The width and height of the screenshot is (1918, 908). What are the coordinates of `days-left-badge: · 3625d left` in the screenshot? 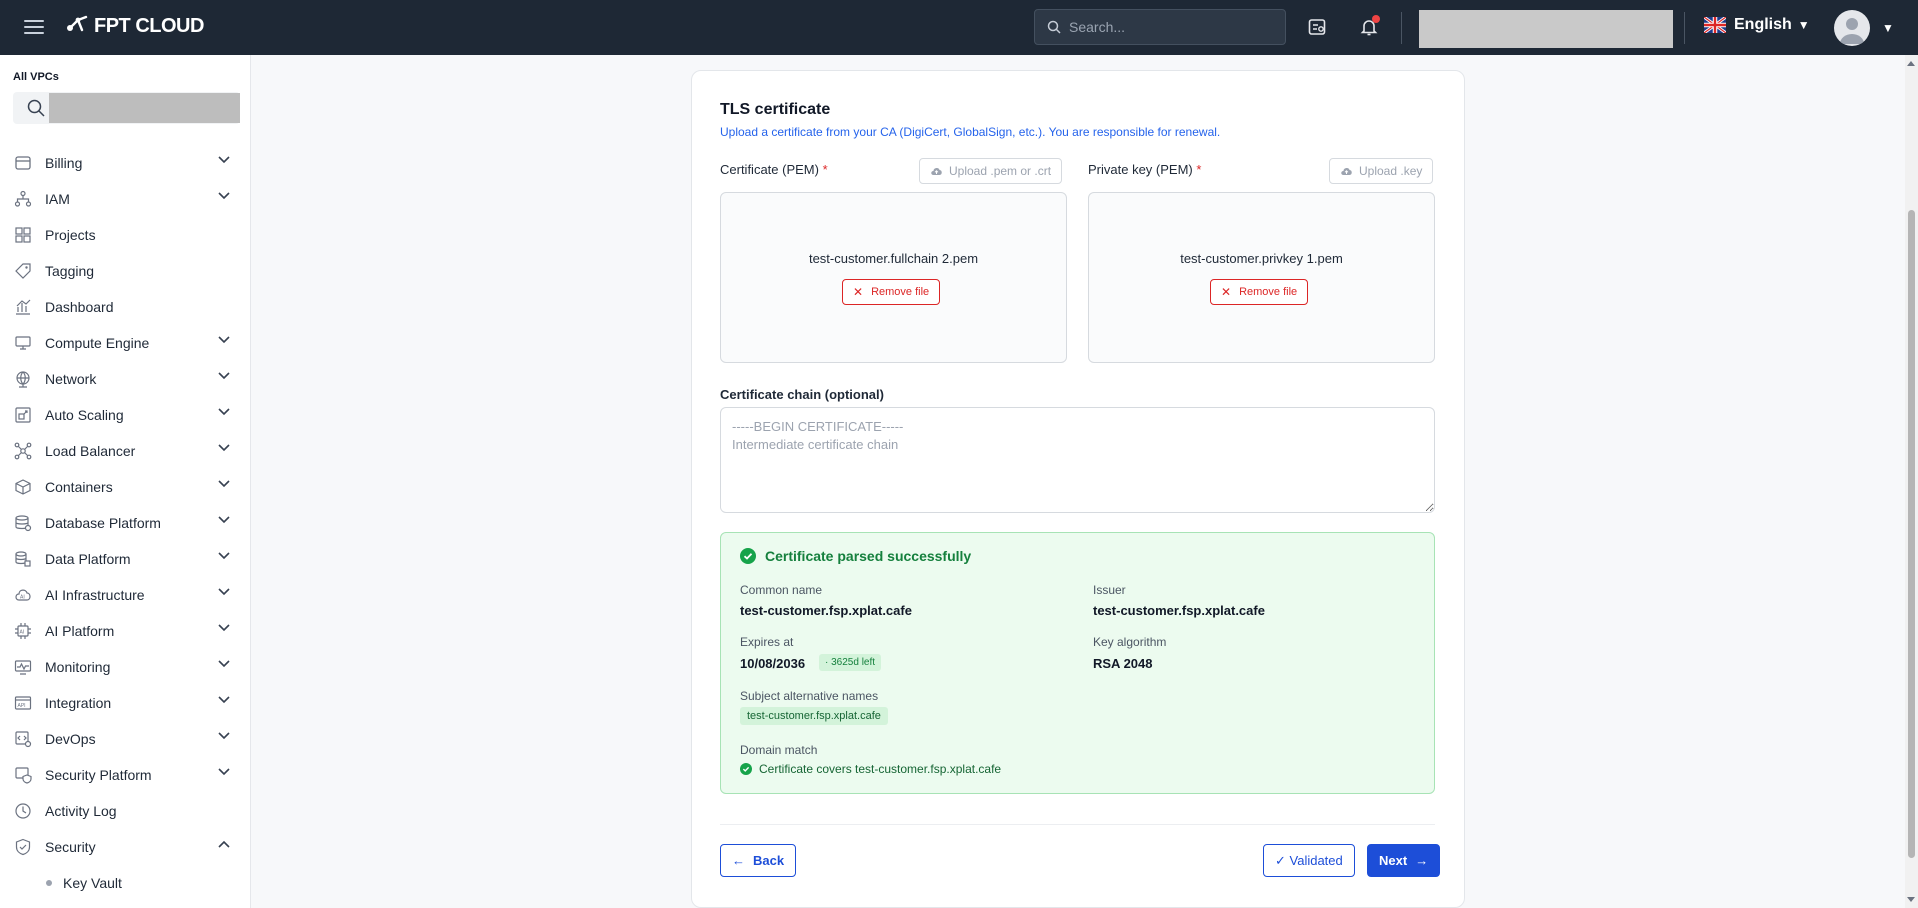 It's located at (850, 662).